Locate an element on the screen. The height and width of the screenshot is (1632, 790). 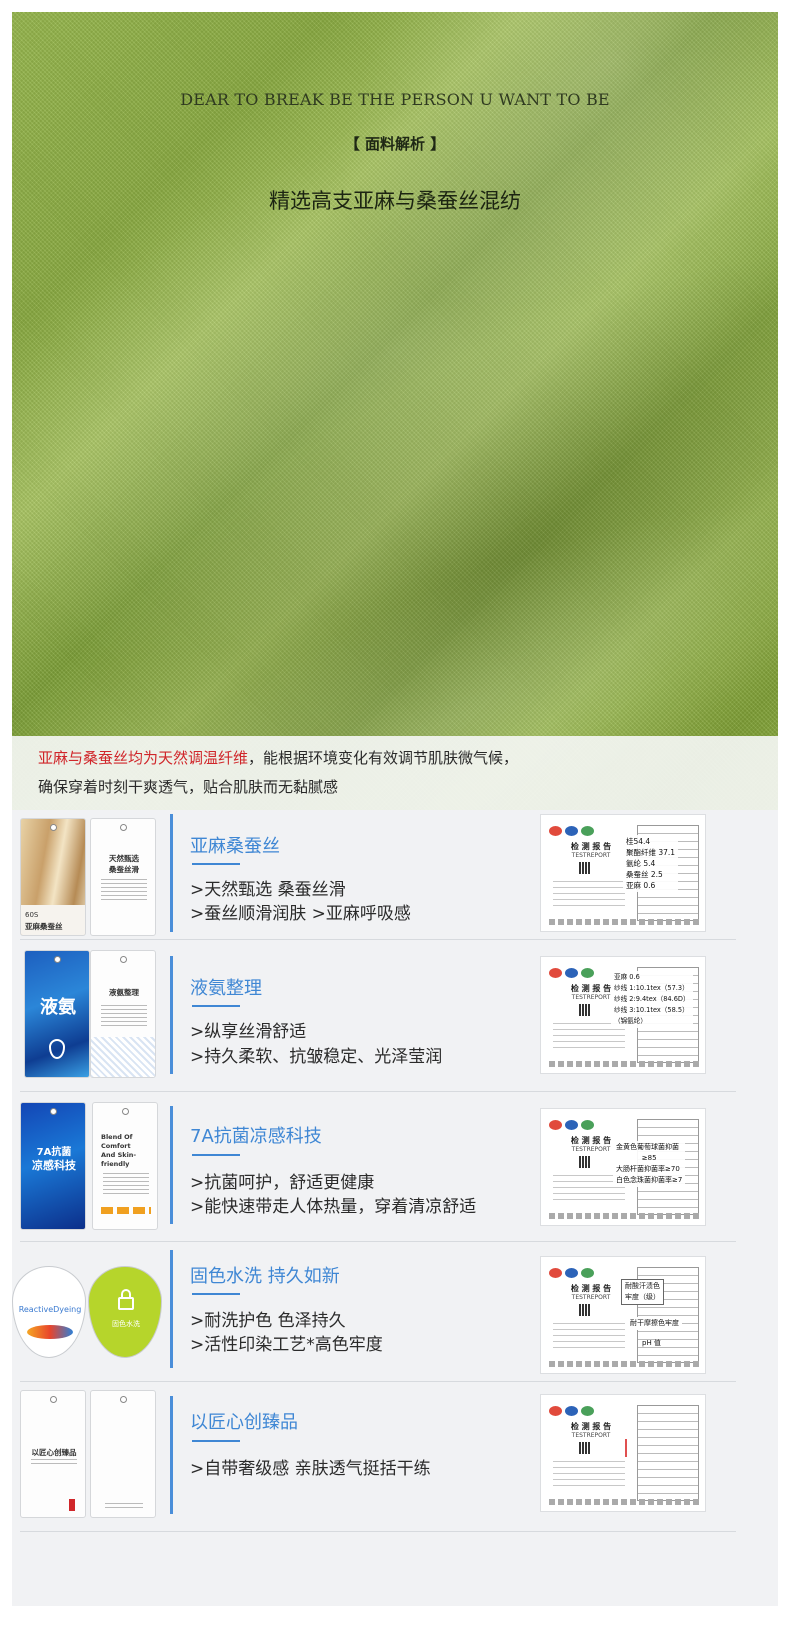
report-values: 桂54.4 聚酯纤维 37.1 氨纶 5.4 桑蚕丝 2.5 亚麻 0.6 is located at coordinates (651, 863).